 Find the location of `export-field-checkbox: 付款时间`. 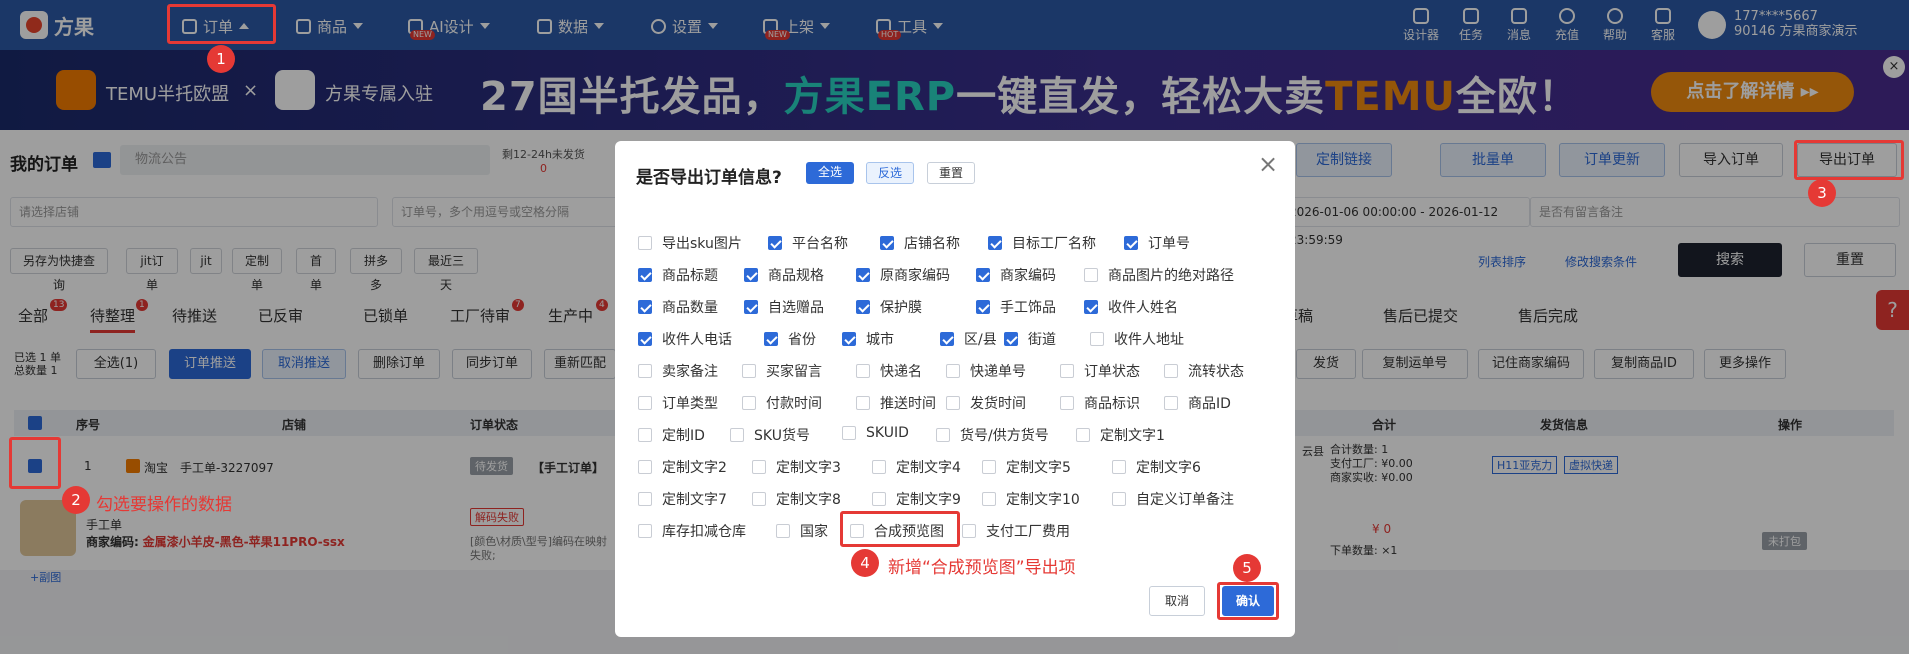

export-field-checkbox: 付款时间 is located at coordinates (782, 403).